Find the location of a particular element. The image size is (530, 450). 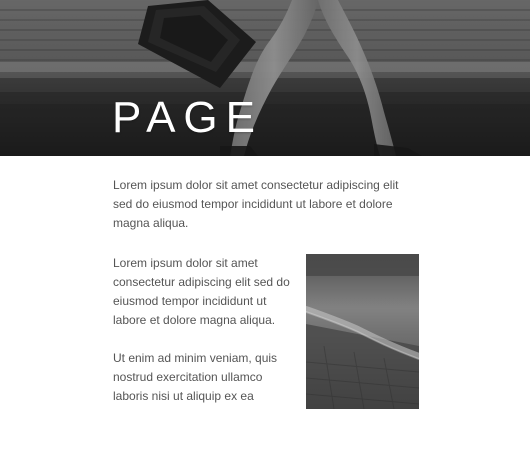

page-title: PAGE is located at coordinates (188, 117).